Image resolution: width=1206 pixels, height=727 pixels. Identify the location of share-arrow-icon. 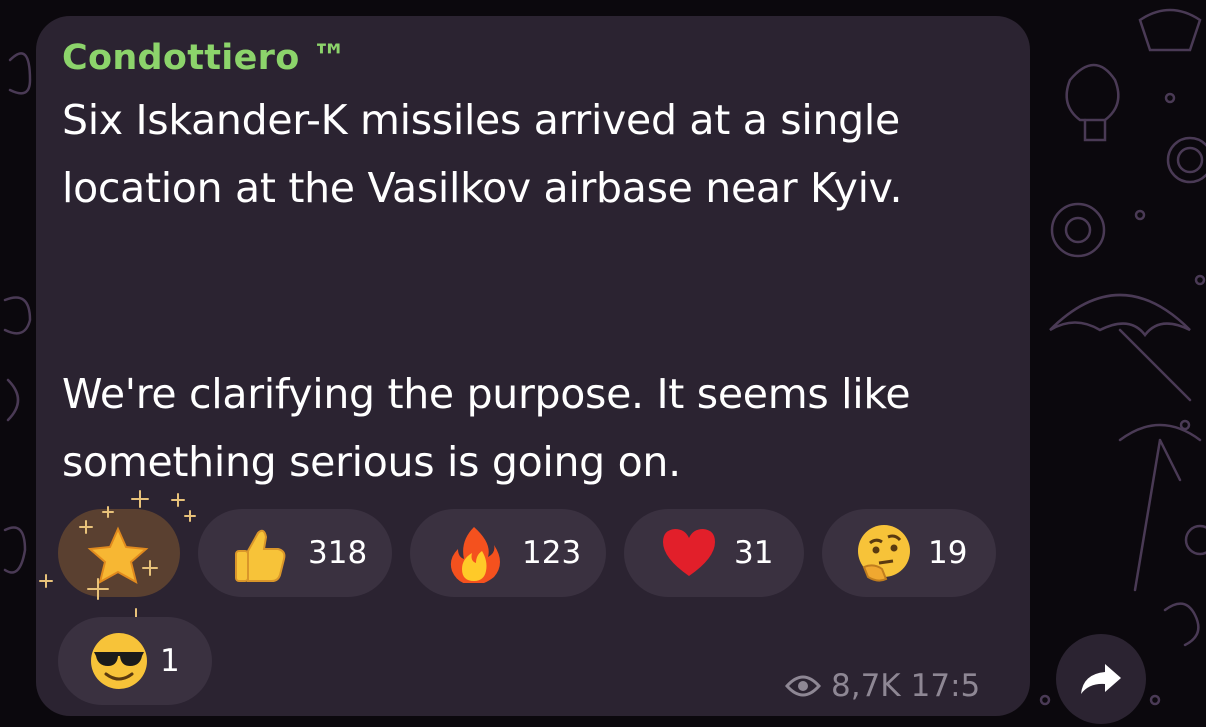
(1101, 679).